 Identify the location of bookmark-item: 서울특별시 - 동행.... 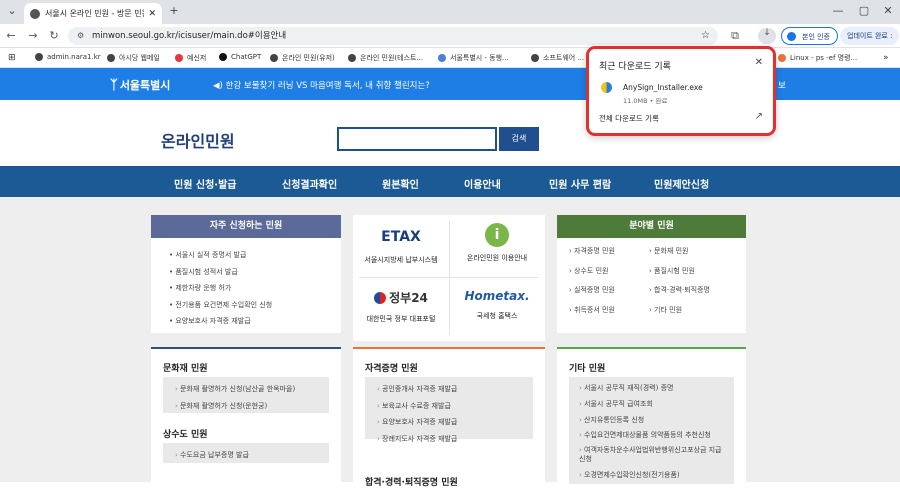
(473, 58).